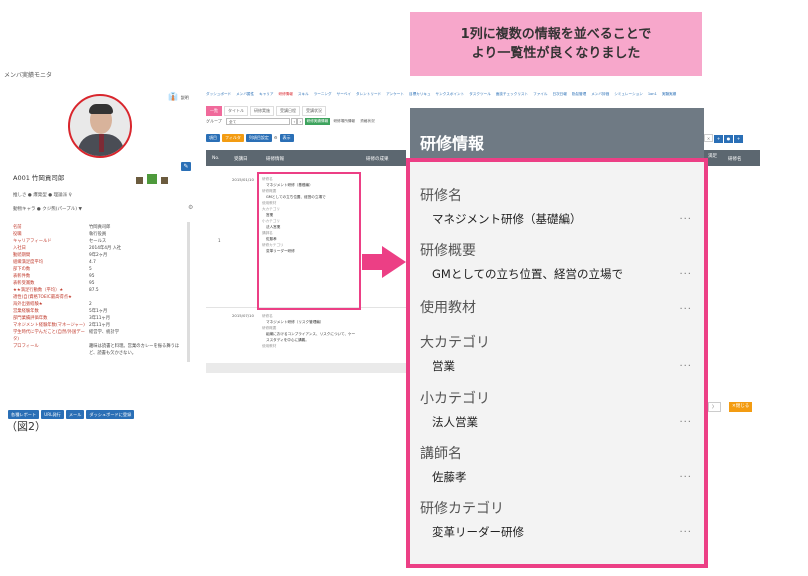 The image size is (808, 576). What do you see at coordinates (30, 318) in the screenshot?
I see `profile-key: 部門業績評価年数` at bounding box center [30, 318].